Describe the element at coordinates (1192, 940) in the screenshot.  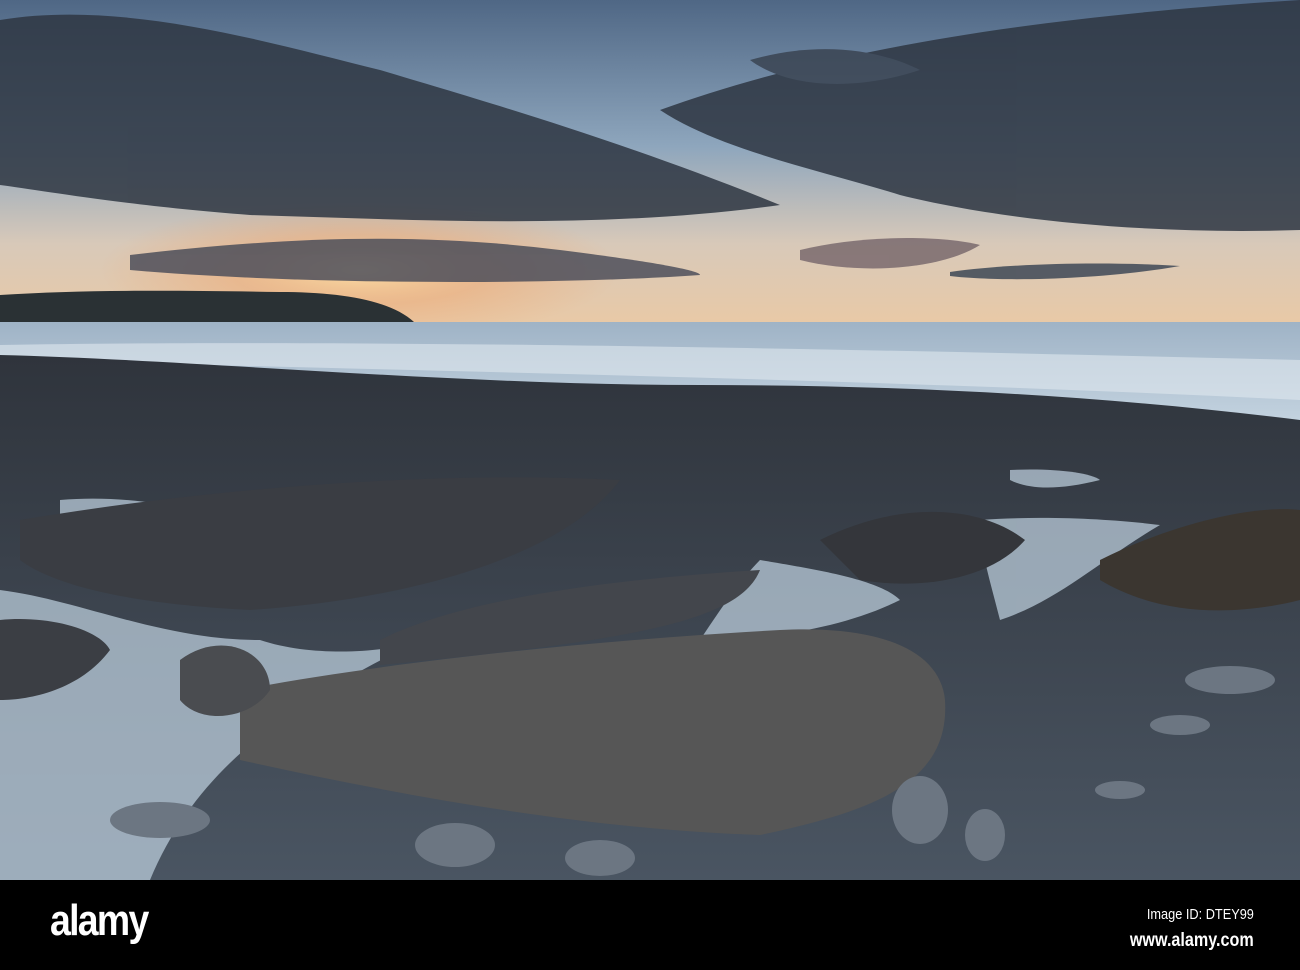
I see `site-url: www.alamy.com` at that location.